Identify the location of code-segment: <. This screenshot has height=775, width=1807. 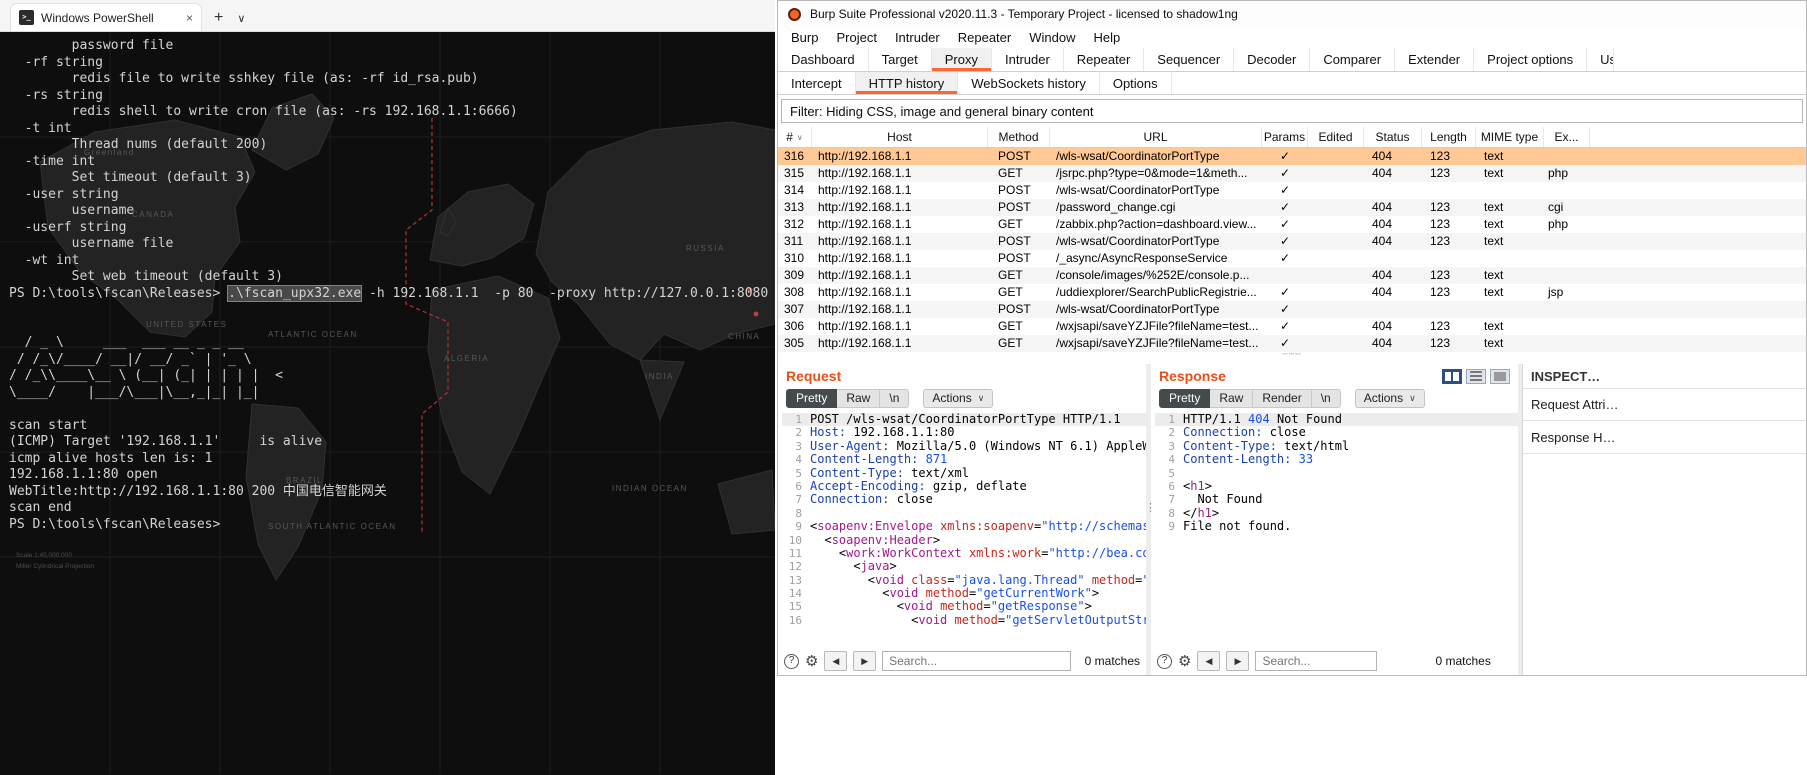
(857, 606).